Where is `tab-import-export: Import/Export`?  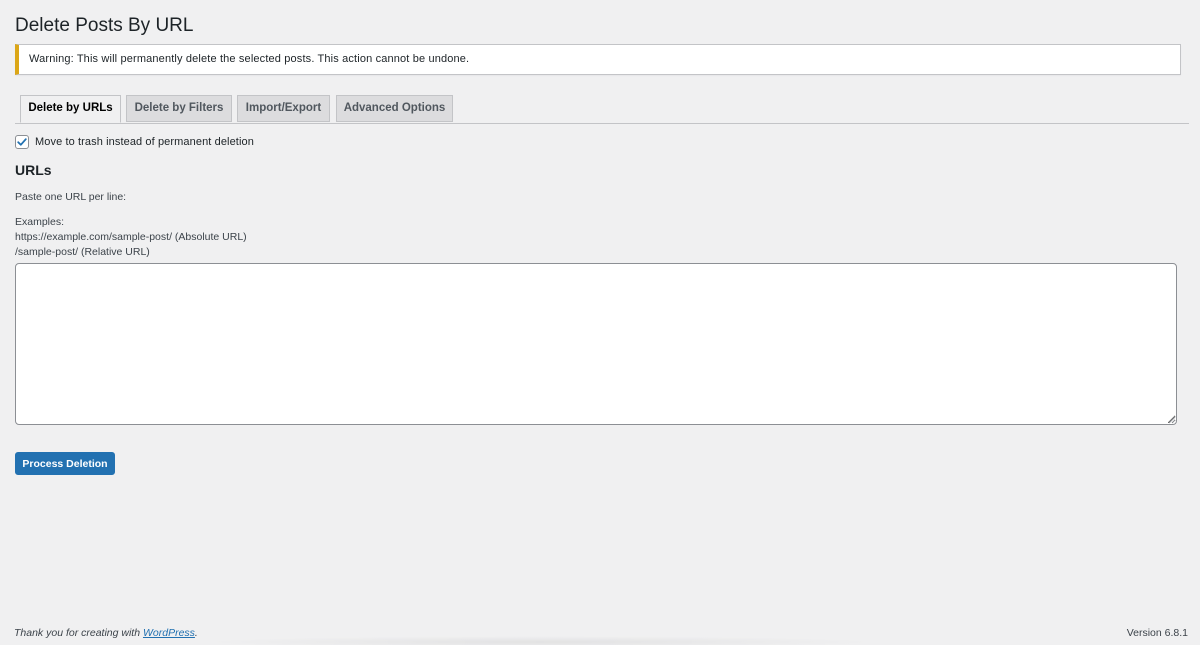 tab-import-export: Import/Export is located at coordinates (283, 108).